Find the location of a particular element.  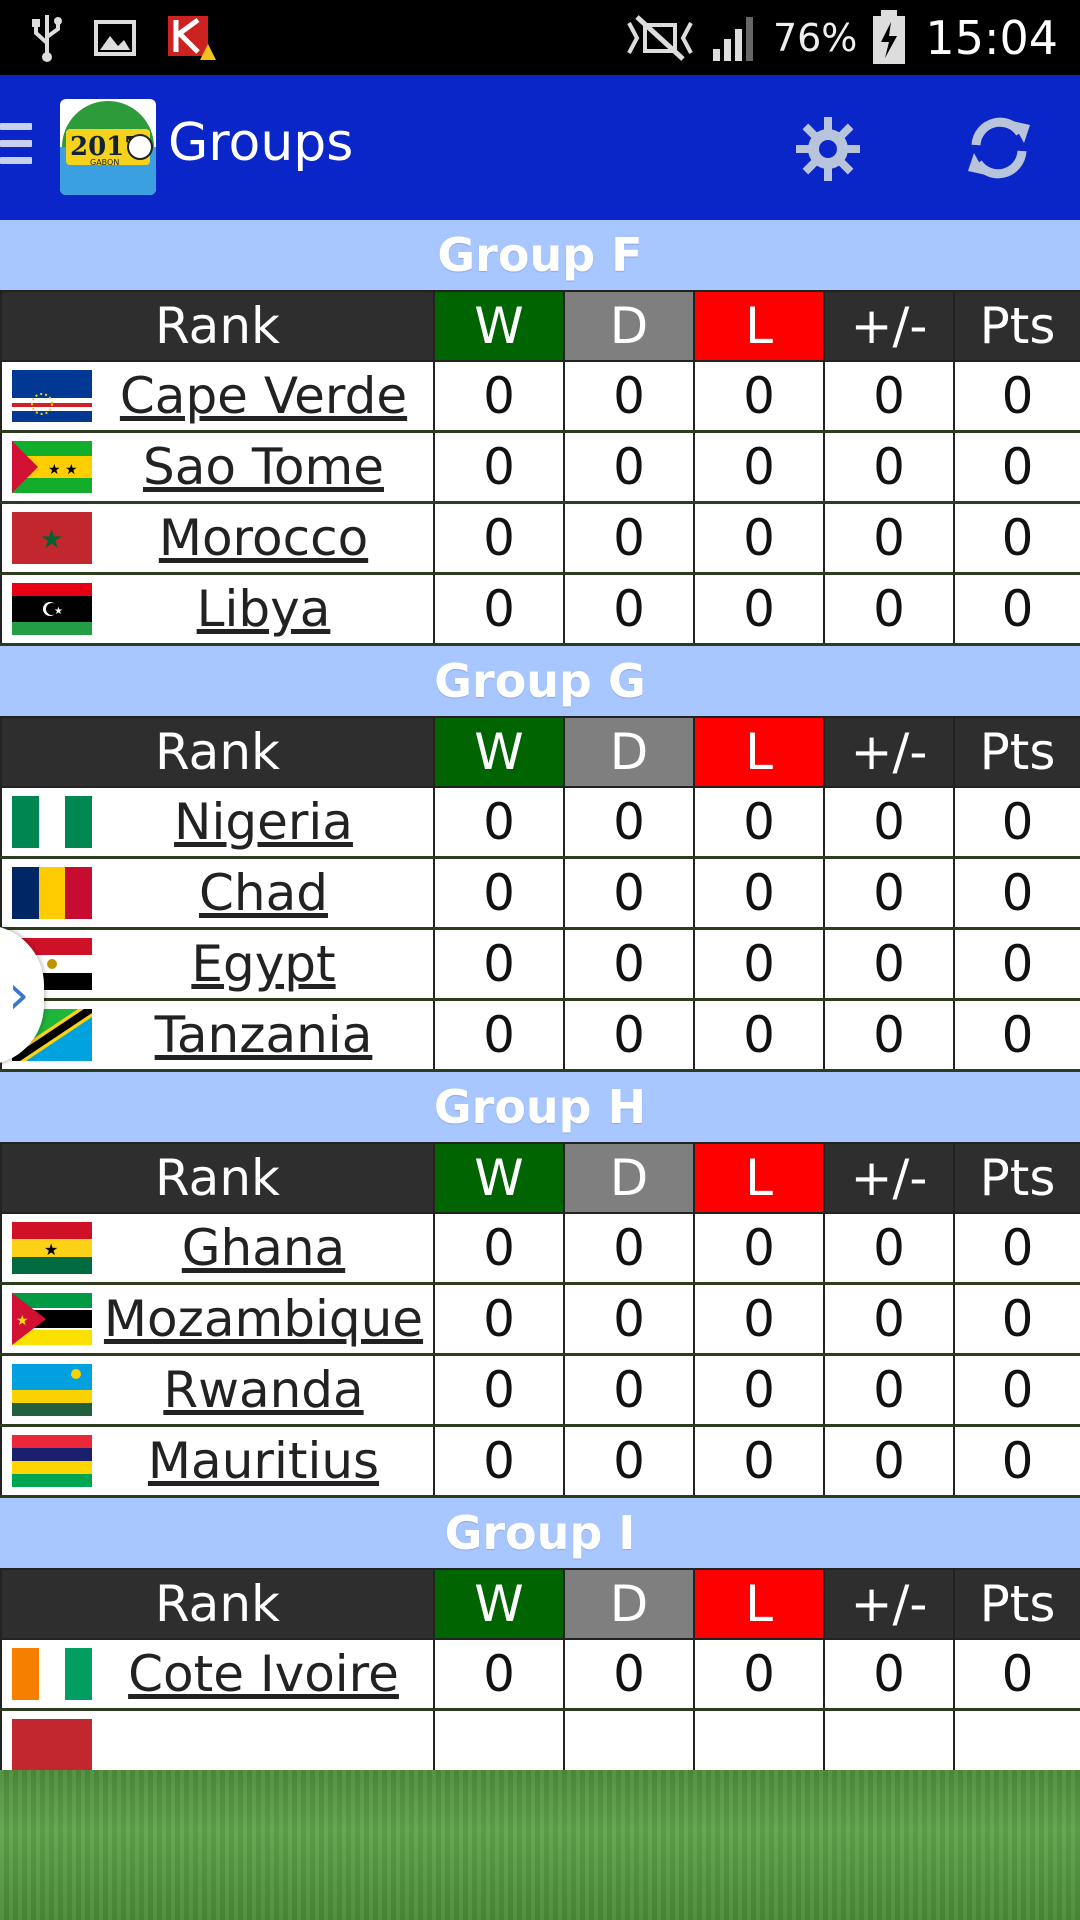

table-row: ★ ★ Sao Tome 0 0 0 0 0 is located at coordinates (540, 467).